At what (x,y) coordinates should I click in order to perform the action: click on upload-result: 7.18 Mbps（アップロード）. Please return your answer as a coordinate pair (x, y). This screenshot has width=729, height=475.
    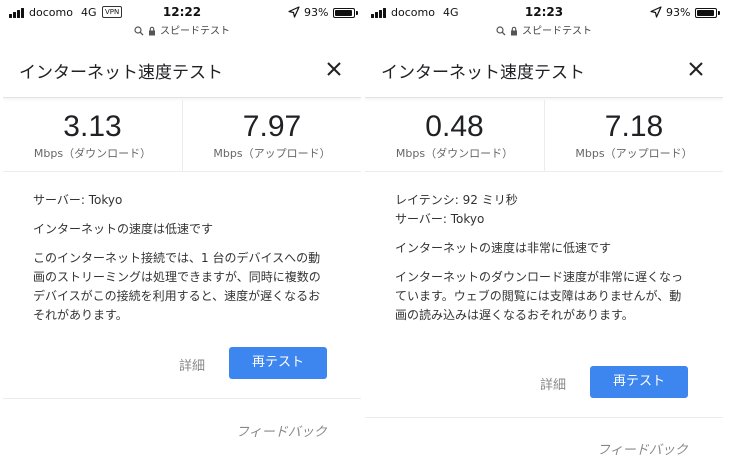
    Looking at the image, I should click on (633, 136).